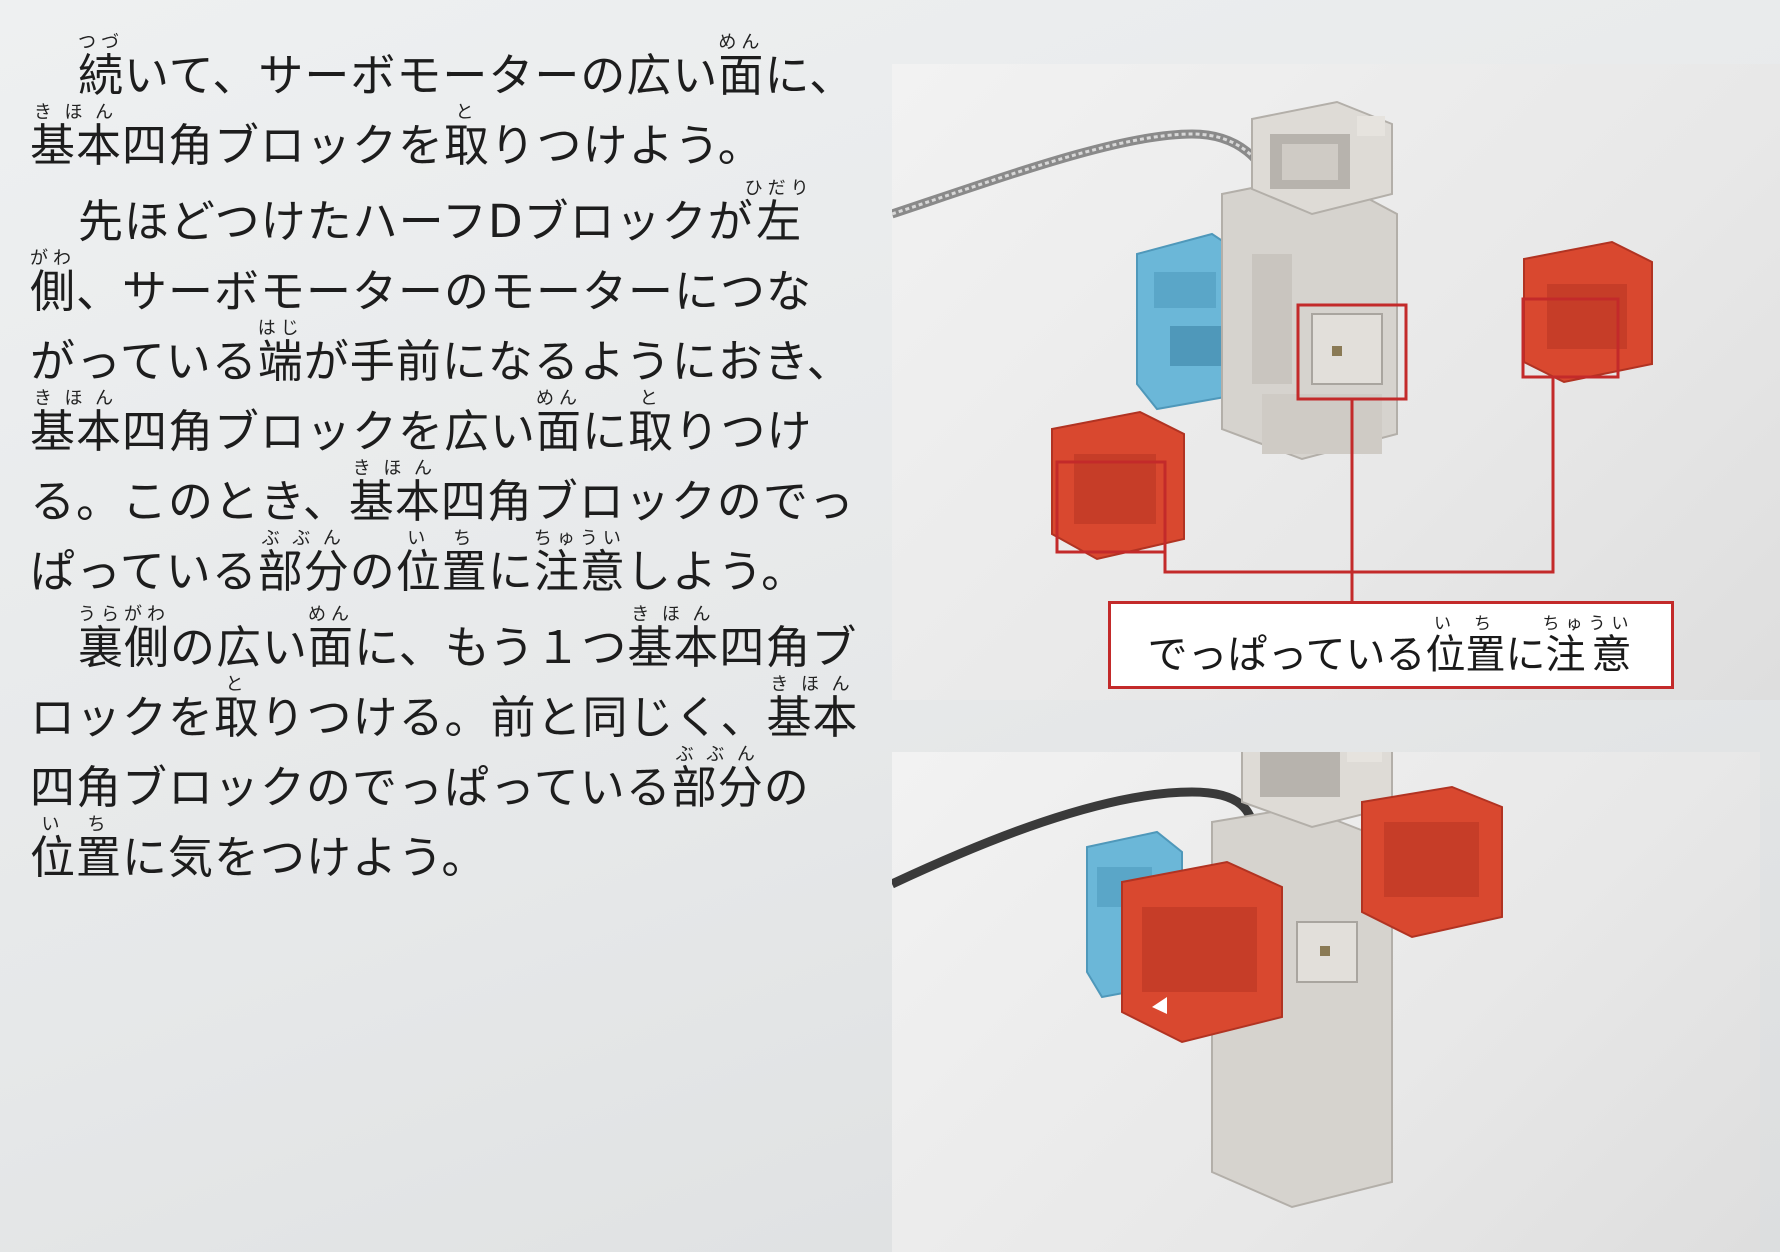 The image size is (1780, 1252). I want to click on text-run: に、もう１つ, so click(491, 647).